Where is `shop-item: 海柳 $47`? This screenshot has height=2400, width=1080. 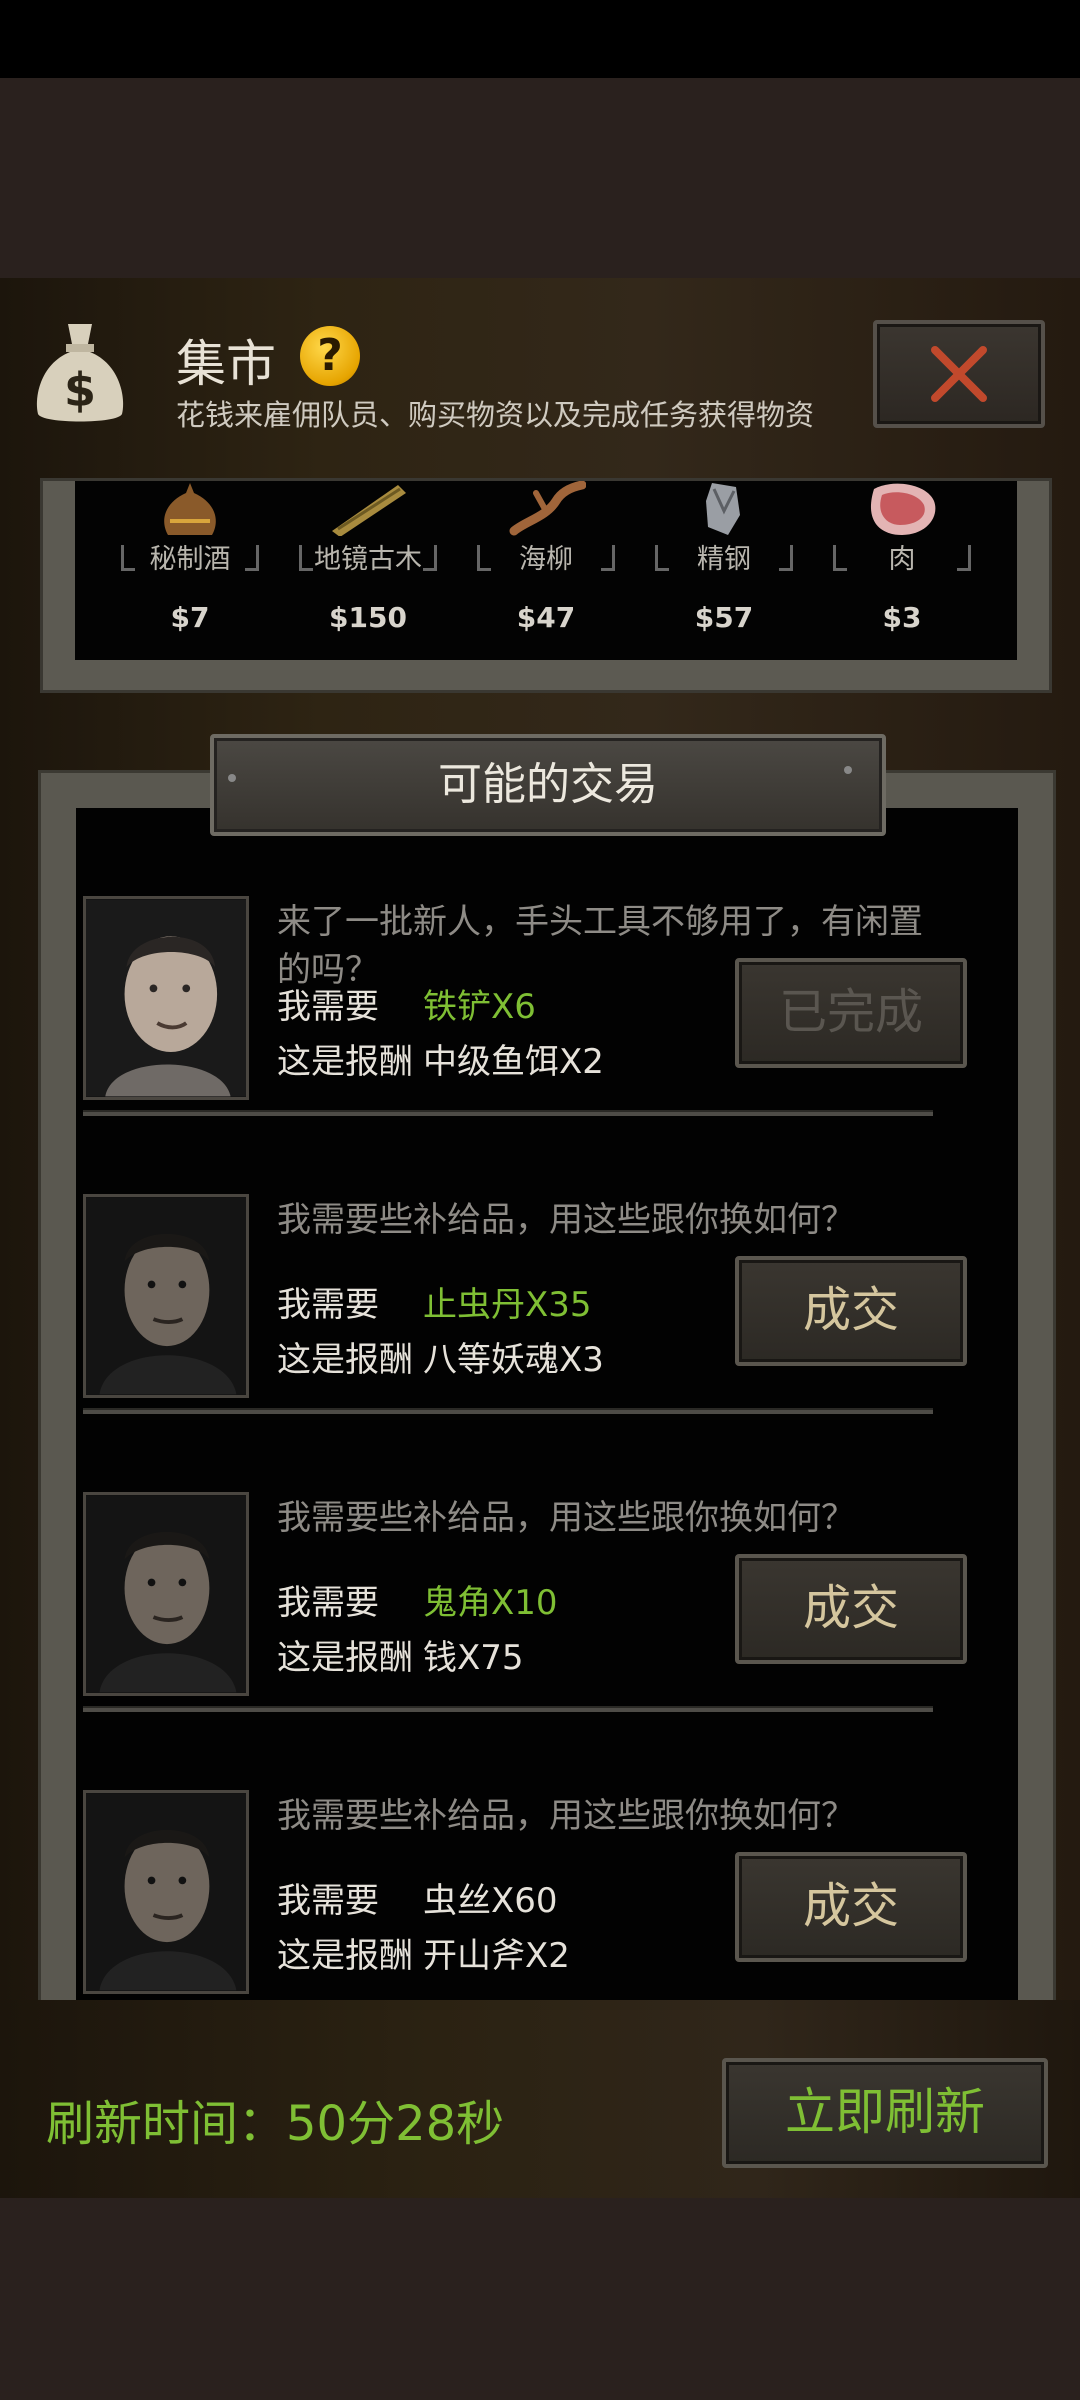
shop-item: 海柳 $47 is located at coordinates (546, 570).